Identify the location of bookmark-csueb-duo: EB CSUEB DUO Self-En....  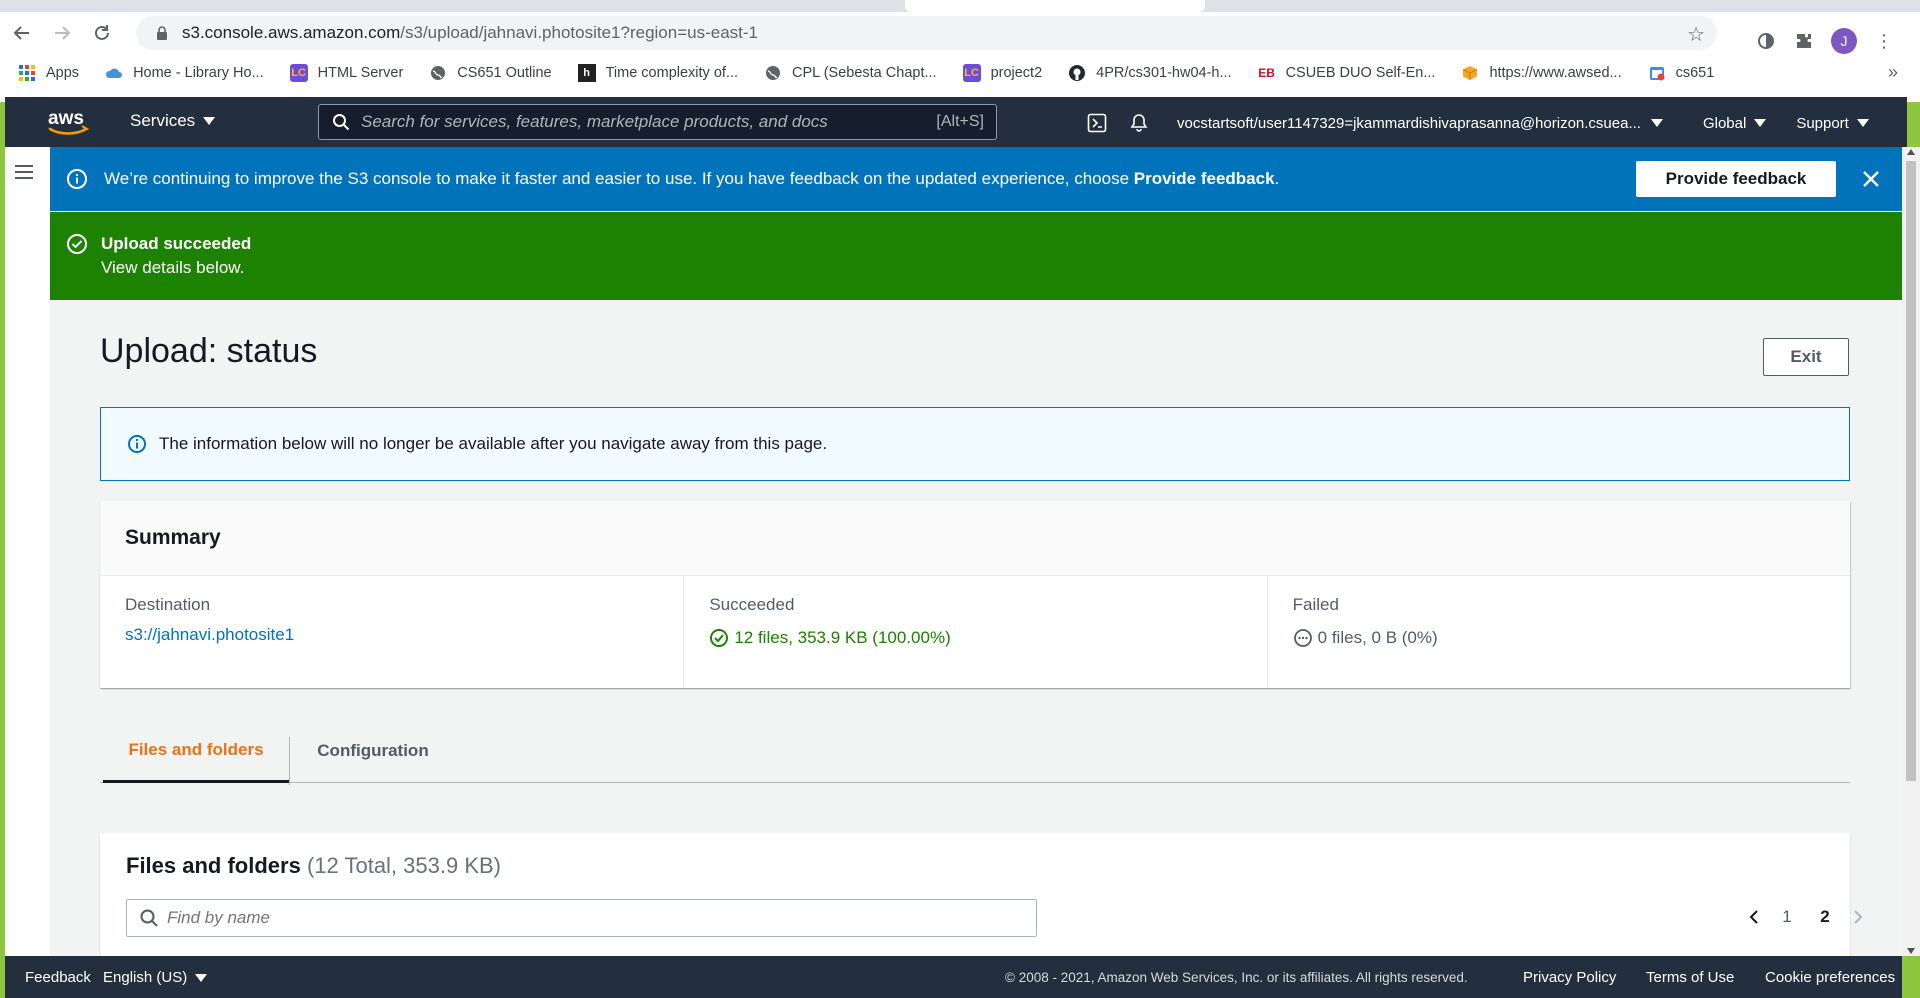
(1347, 73).